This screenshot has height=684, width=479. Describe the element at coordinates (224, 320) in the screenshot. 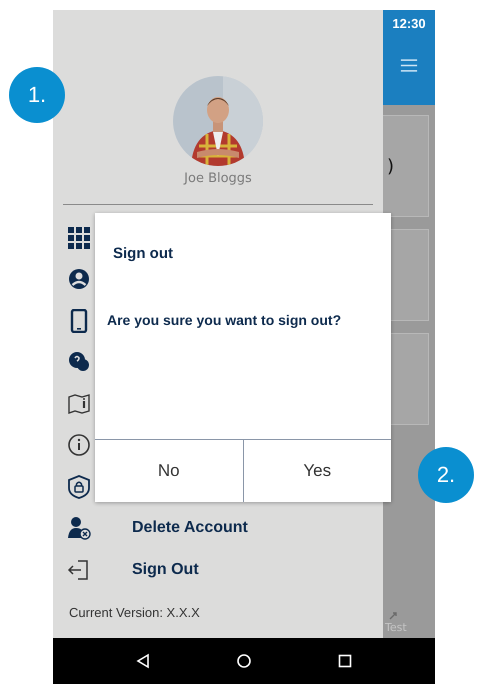

I see `dialog-message: Are you sure you want to sign out?` at that location.